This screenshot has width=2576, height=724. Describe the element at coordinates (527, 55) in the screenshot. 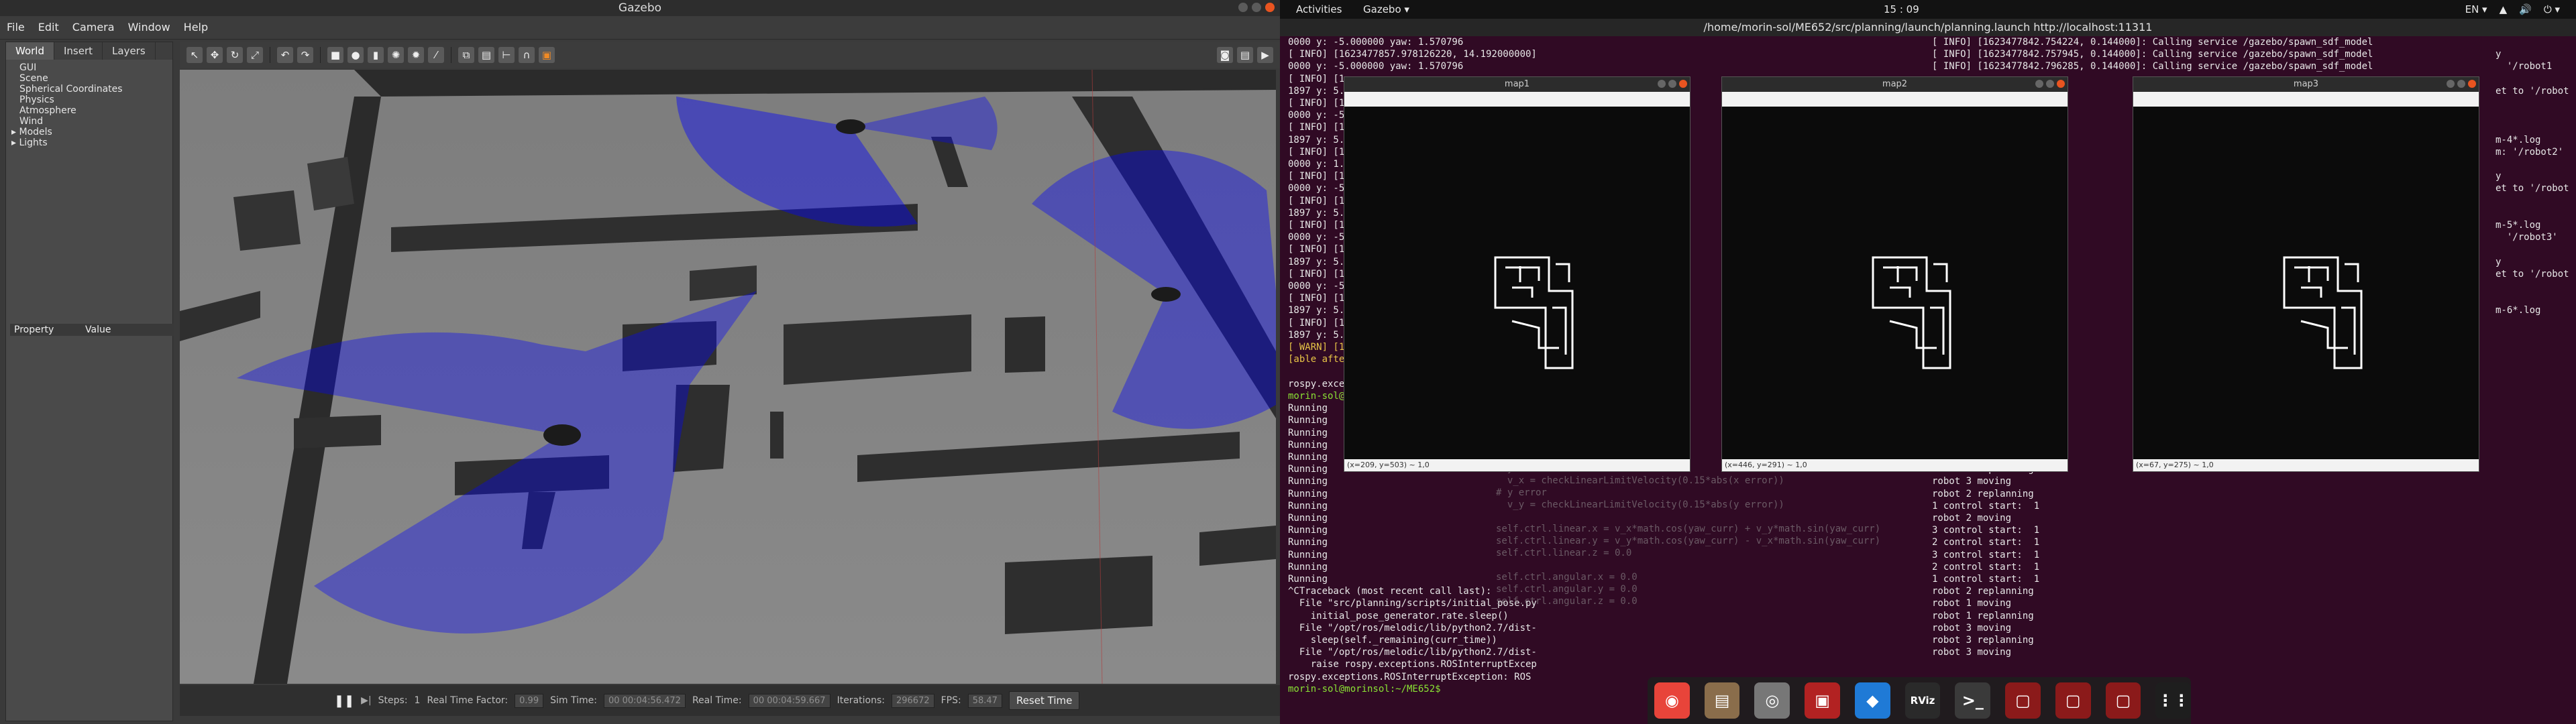

I see `snap-icon: ∩` at that location.